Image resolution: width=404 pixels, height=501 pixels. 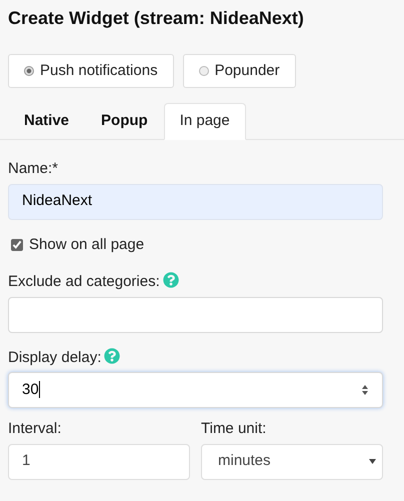 What do you see at coordinates (47, 121) in the screenshot?
I see `tab: Native` at bounding box center [47, 121].